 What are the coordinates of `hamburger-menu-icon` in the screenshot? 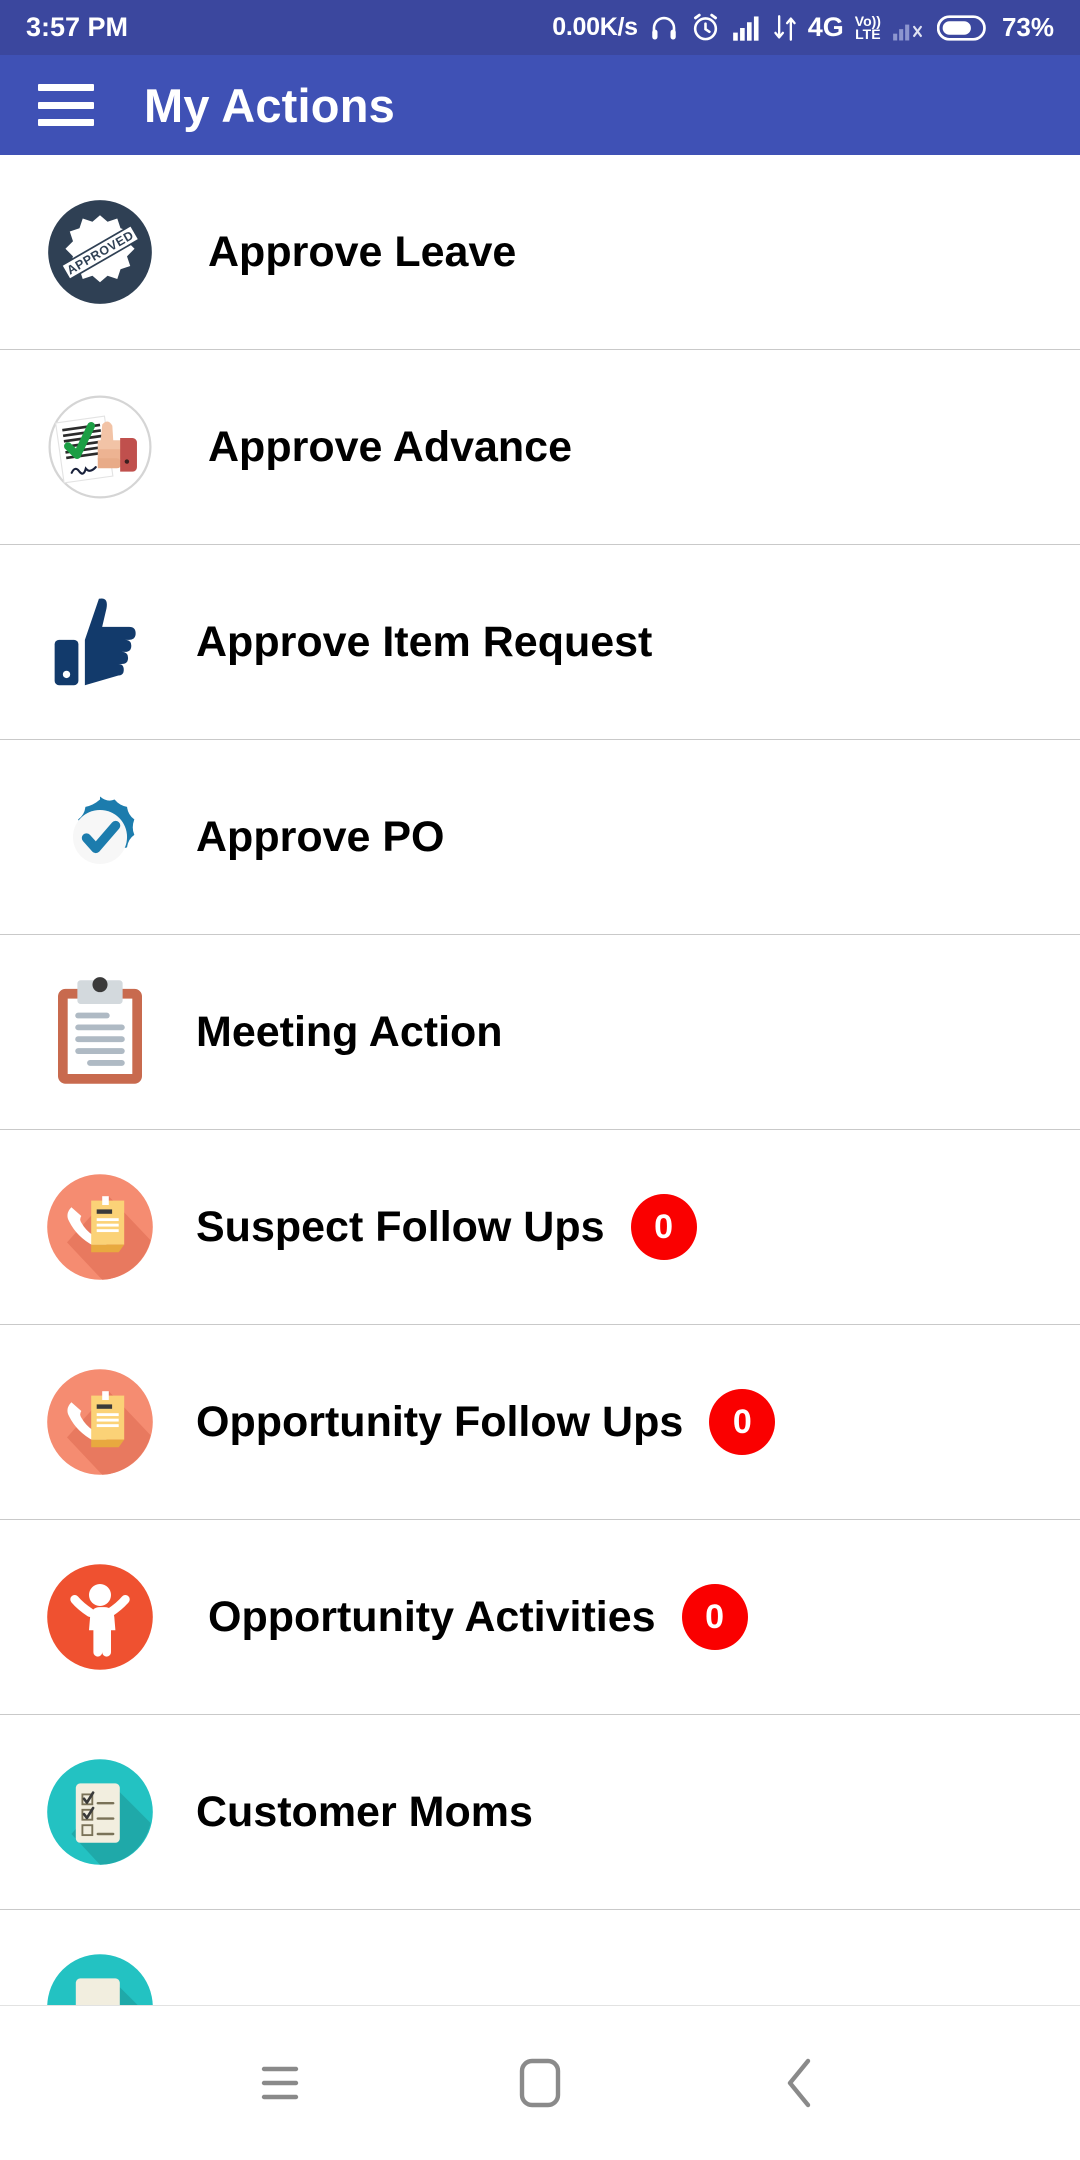 It's located at (66, 105).